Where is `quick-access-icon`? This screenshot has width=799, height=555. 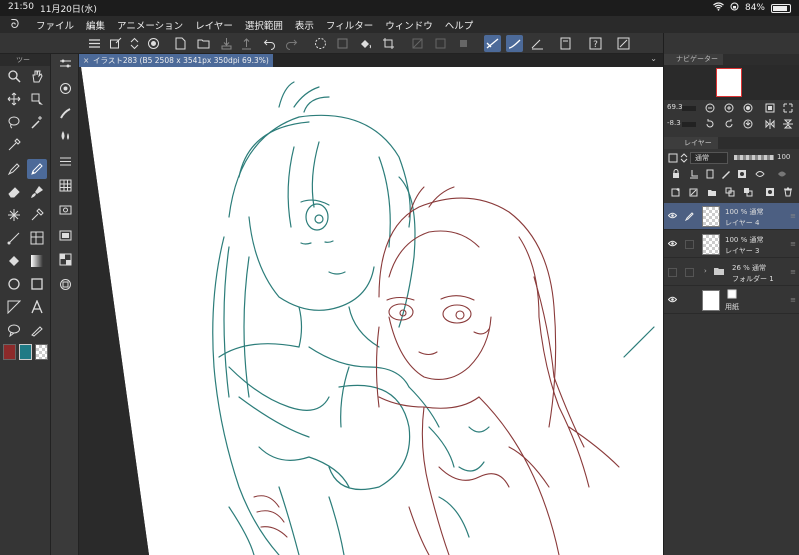
quick-access-icon is located at coordinates (65, 284).